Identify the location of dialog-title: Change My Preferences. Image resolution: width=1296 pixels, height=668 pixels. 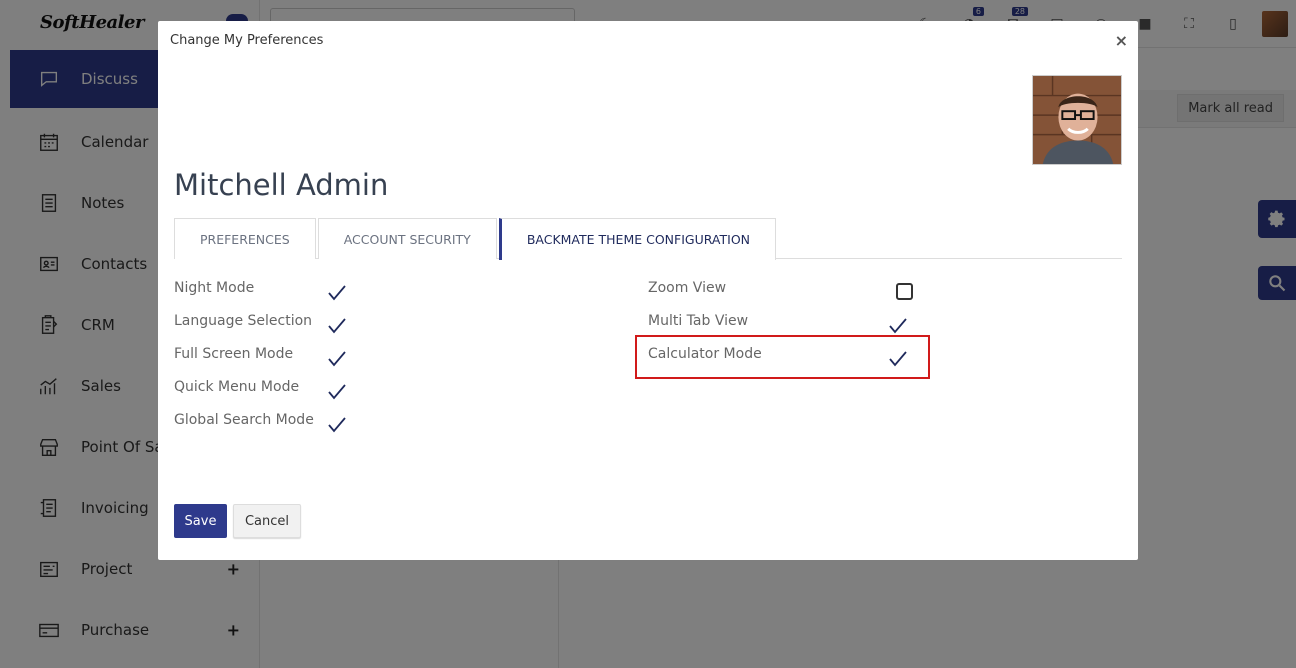
(247, 40).